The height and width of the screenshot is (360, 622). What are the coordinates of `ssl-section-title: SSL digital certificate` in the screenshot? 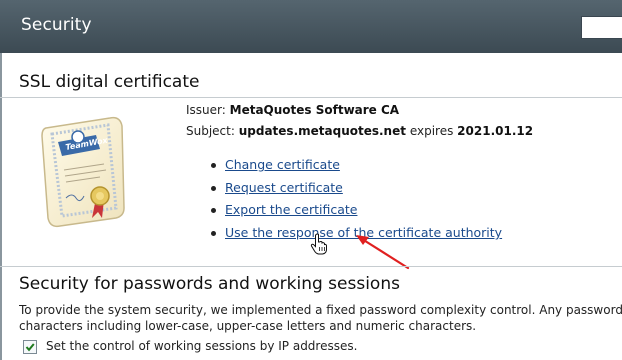 It's located at (109, 82).